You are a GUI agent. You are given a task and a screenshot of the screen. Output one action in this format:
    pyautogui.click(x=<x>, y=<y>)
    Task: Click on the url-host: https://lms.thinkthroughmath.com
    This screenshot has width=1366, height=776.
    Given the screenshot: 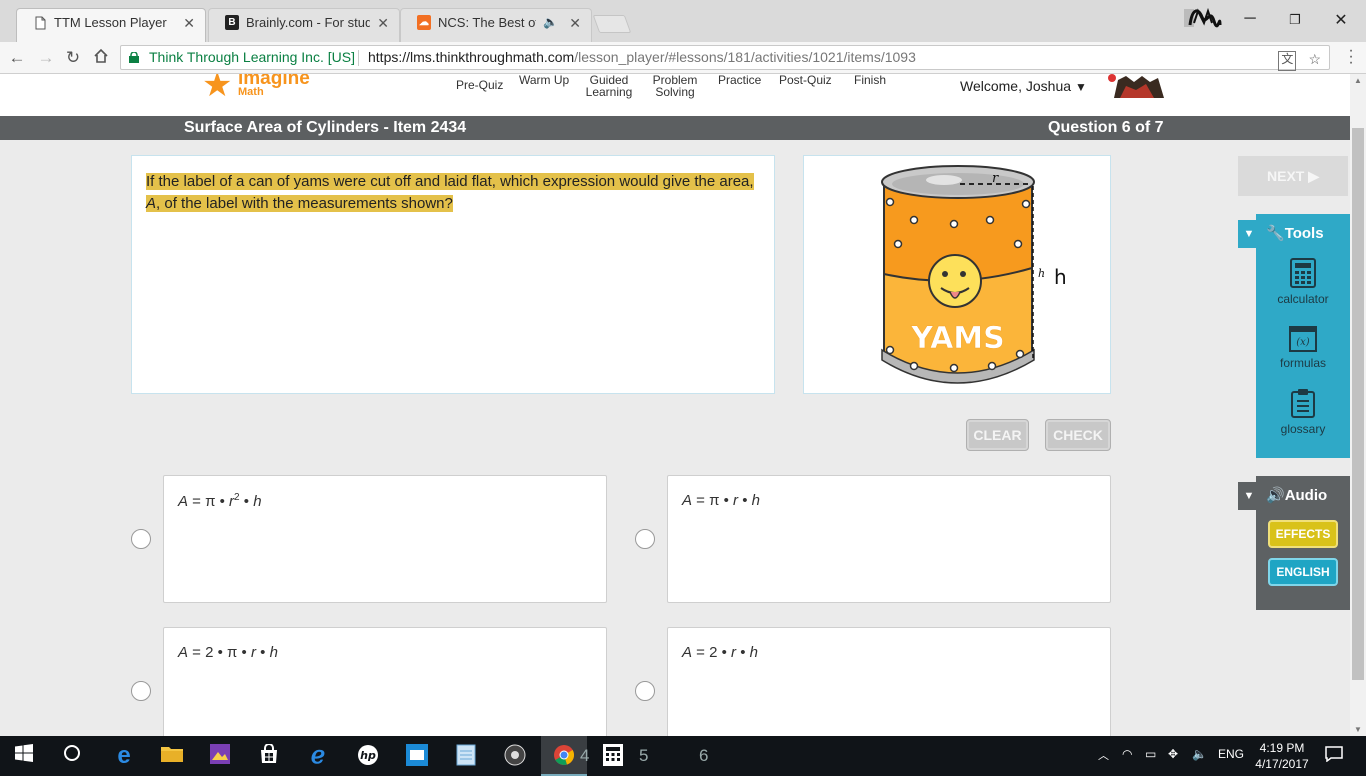 What is the action you would take?
    pyautogui.click(x=471, y=57)
    